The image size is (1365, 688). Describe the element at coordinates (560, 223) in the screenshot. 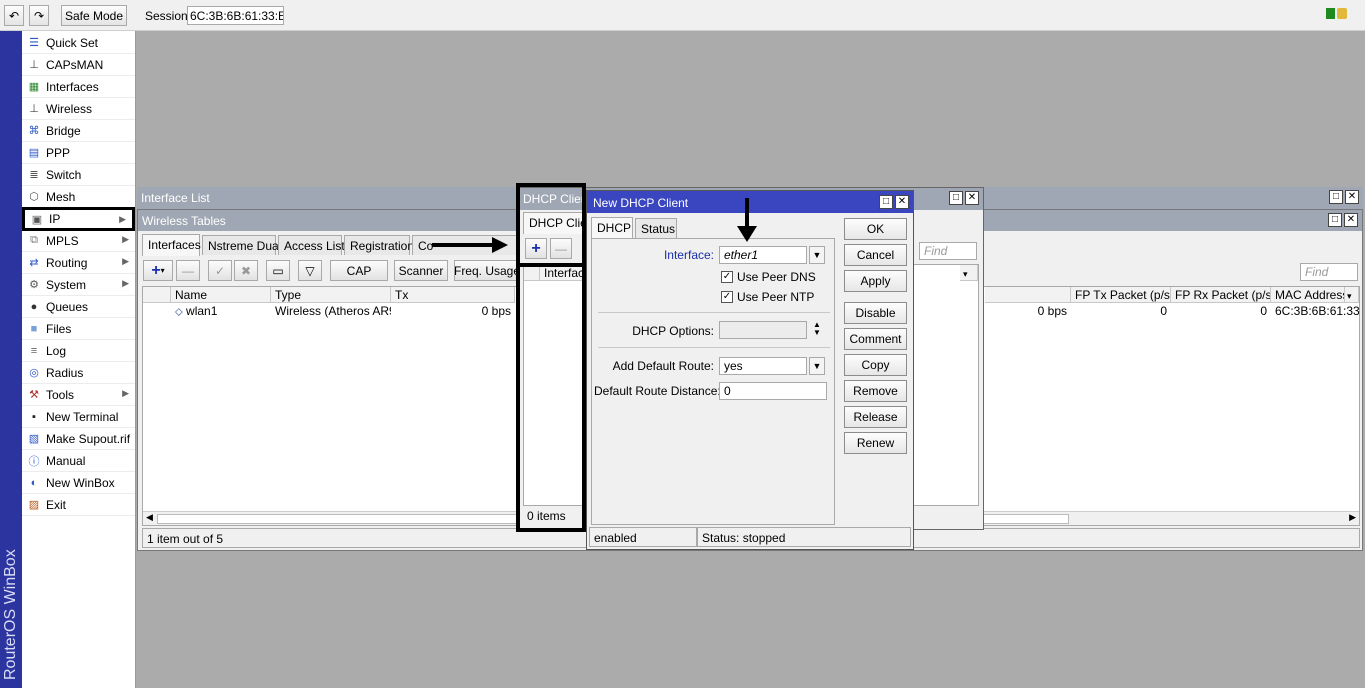

I see `tab-dhcp-client: DHCP Client` at that location.